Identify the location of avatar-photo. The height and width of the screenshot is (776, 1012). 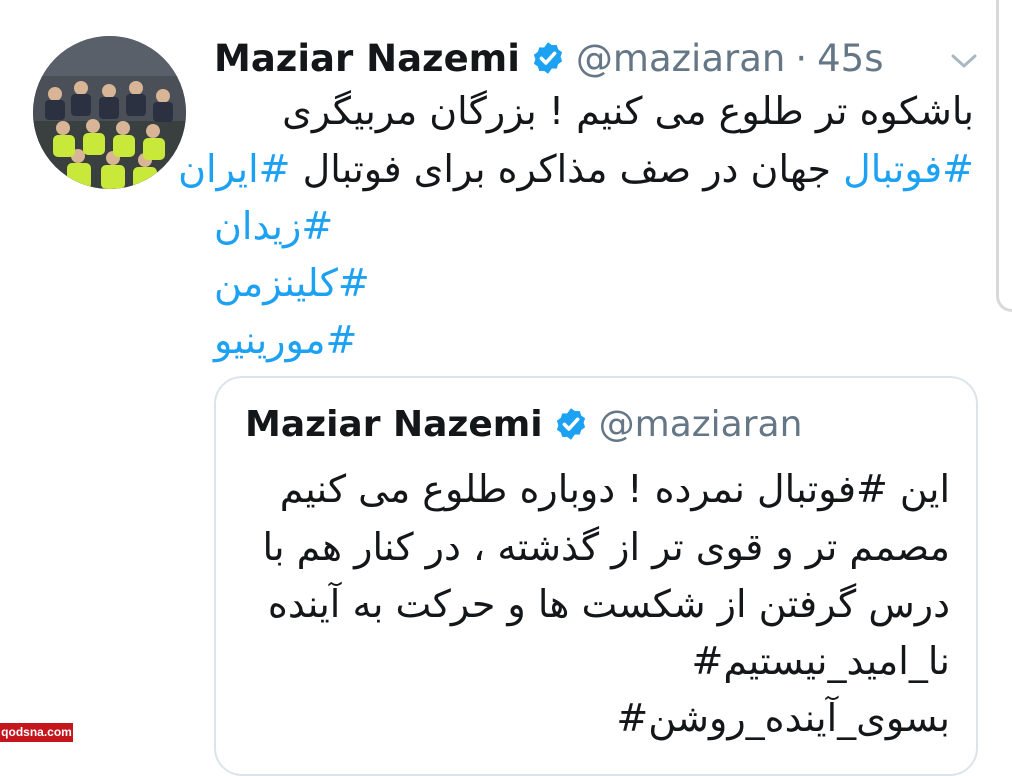
(109, 112).